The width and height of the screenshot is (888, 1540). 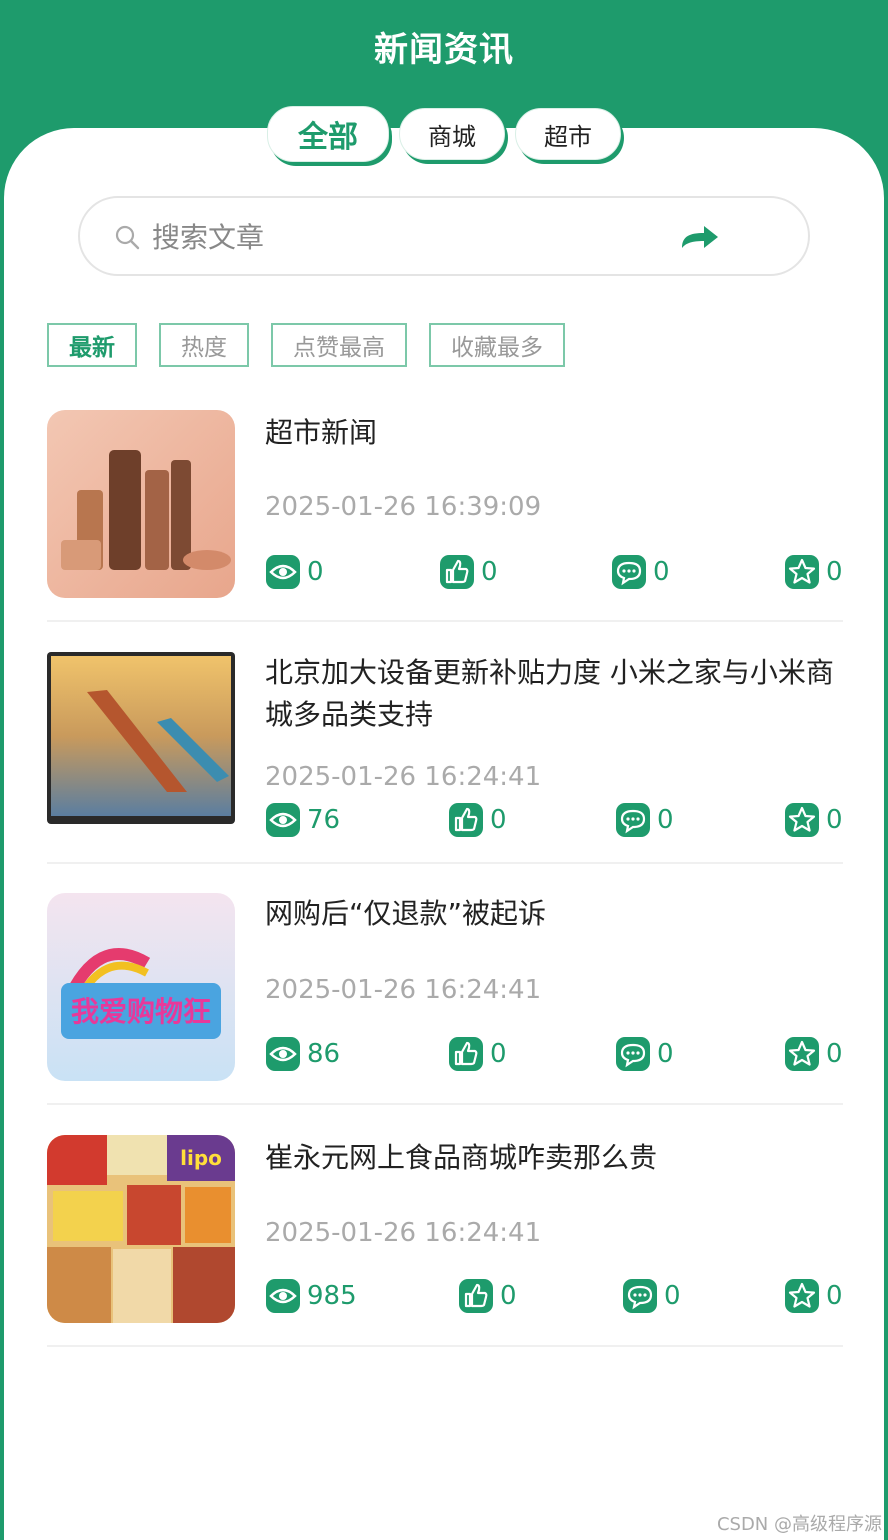 I want to click on news-thumbnail: 我爱购物狂, so click(x=141, y=987).